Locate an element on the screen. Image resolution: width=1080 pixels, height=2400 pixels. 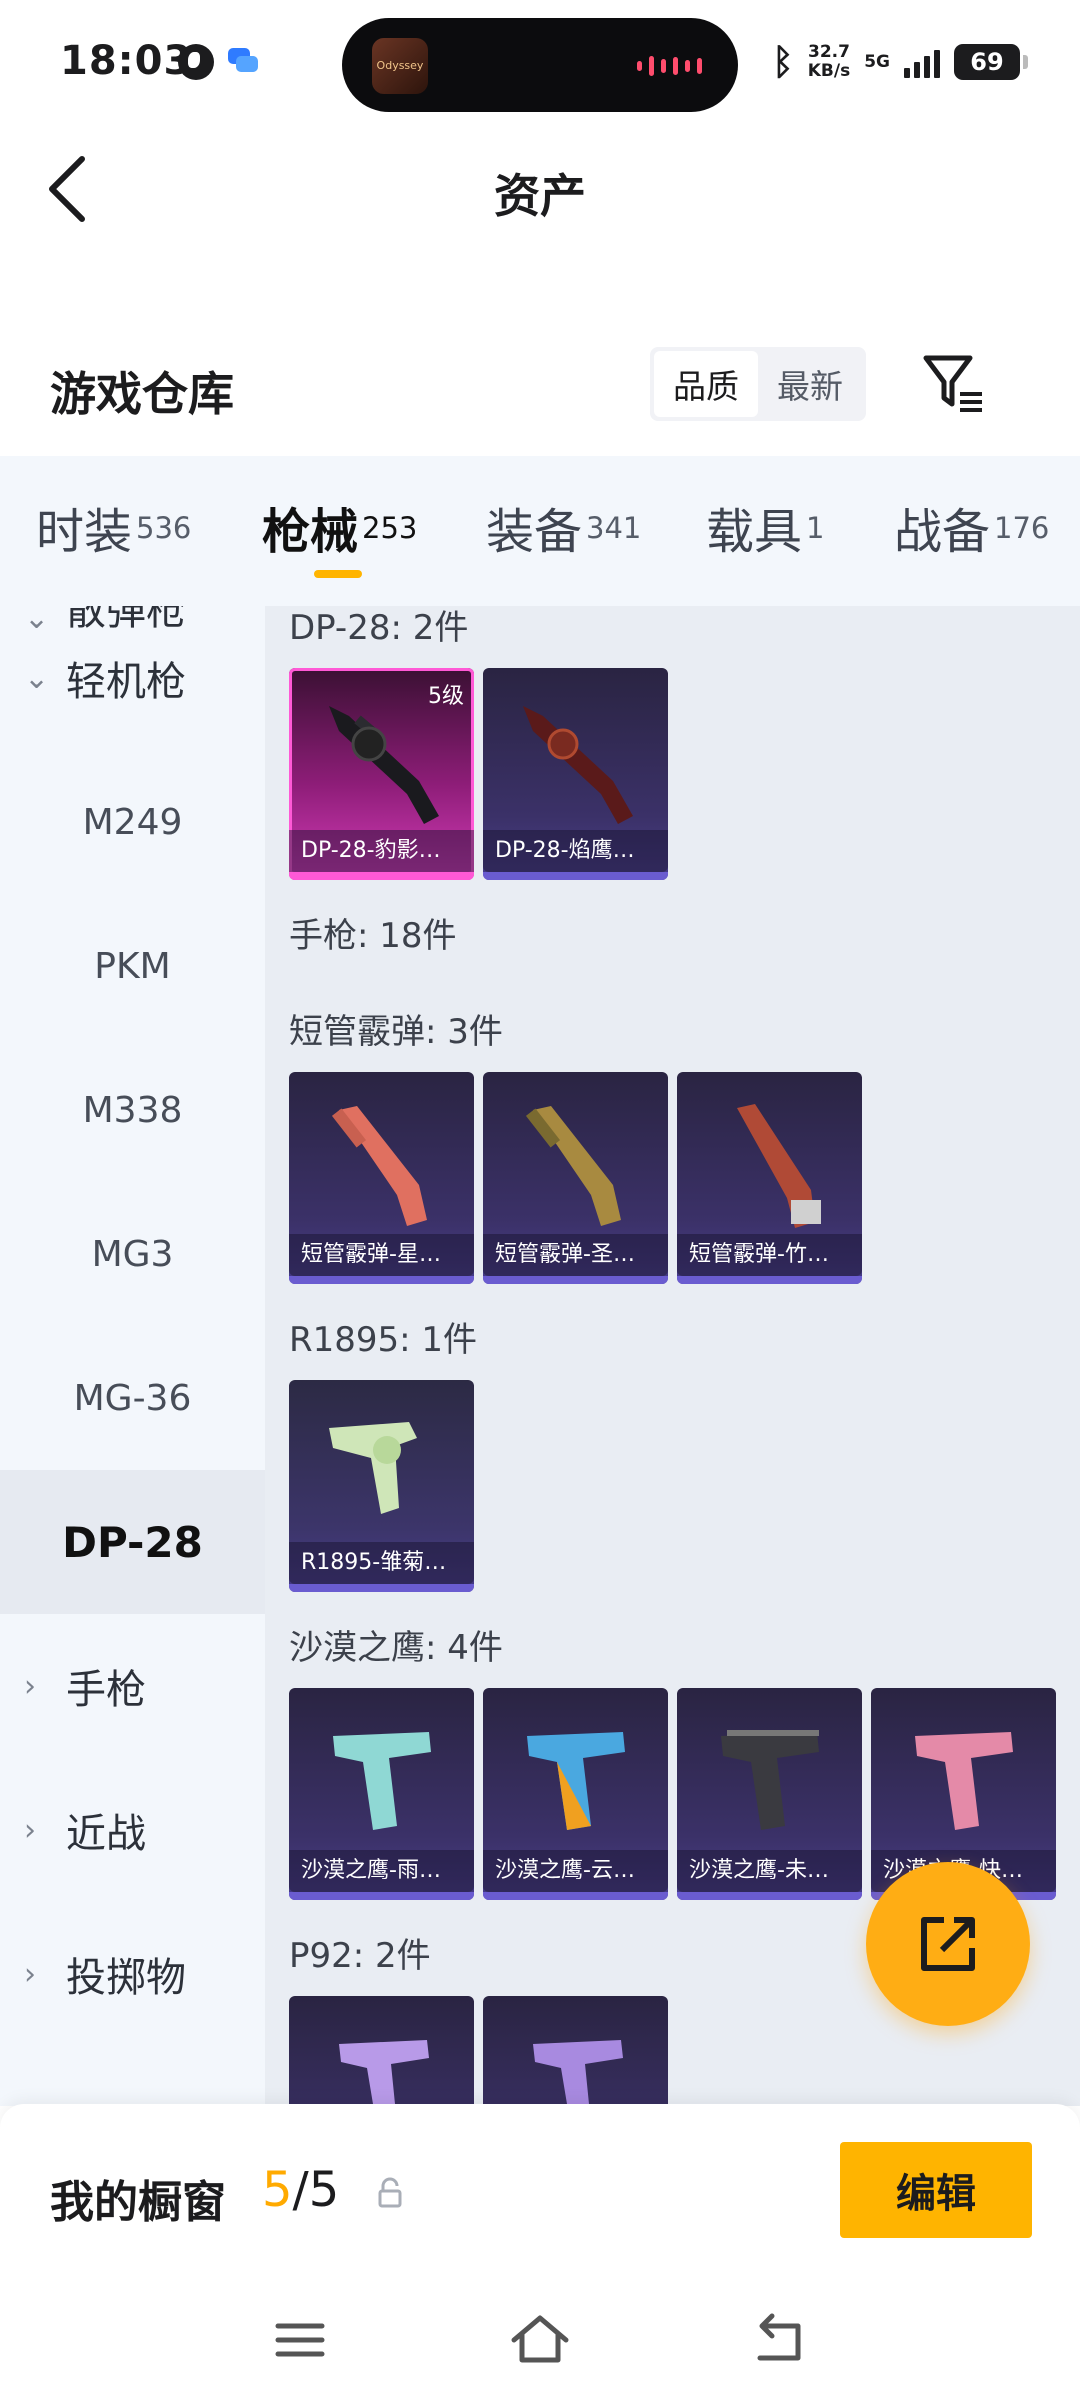
chevron-down-icon: ⌄ is located at coordinates (37, 678).